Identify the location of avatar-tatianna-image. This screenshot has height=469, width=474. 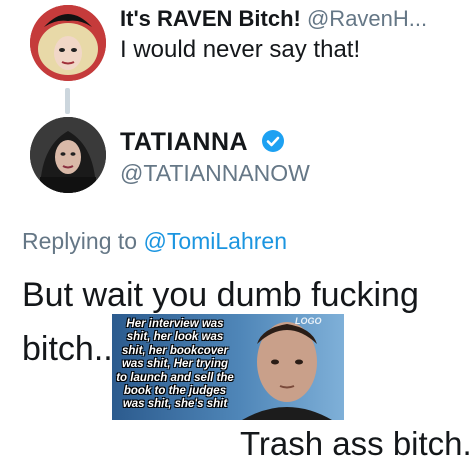
(68, 155).